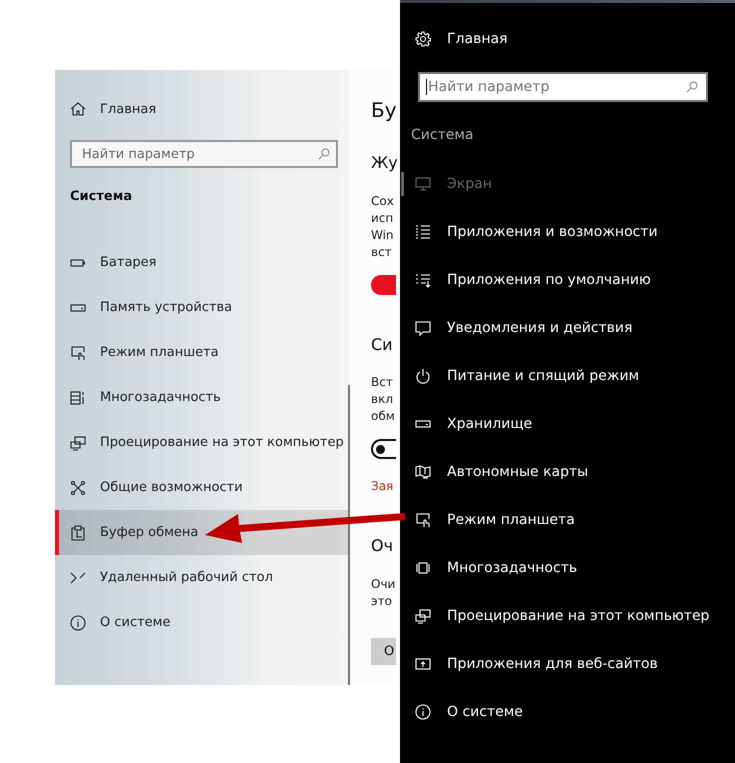 The width and height of the screenshot is (735, 763). I want to click on section-heading: Оч, so click(382, 546).